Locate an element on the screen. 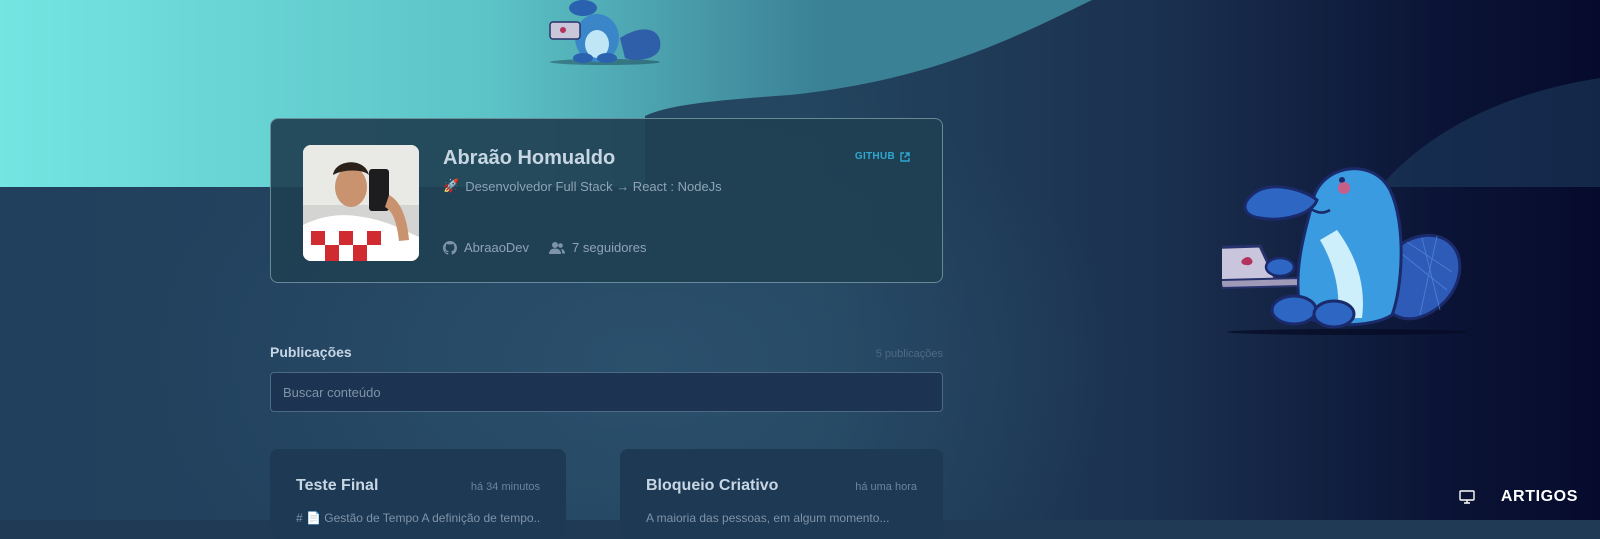 The height and width of the screenshot is (539, 1600). publications-title: Publicações is located at coordinates (311, 352).